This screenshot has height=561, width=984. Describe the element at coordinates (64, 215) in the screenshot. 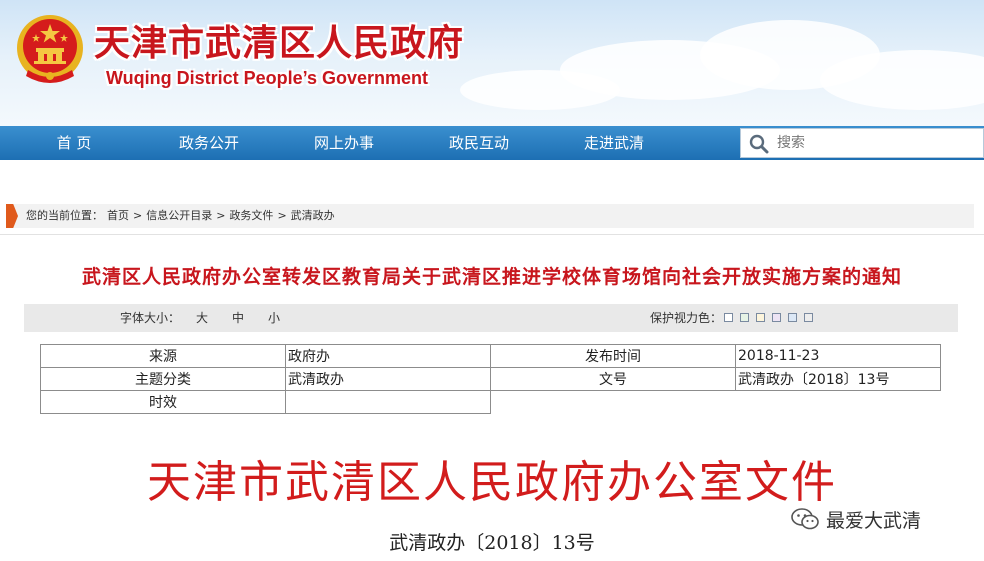

I see `breadcrumb-prefix: 您的当前位置：` at that location.